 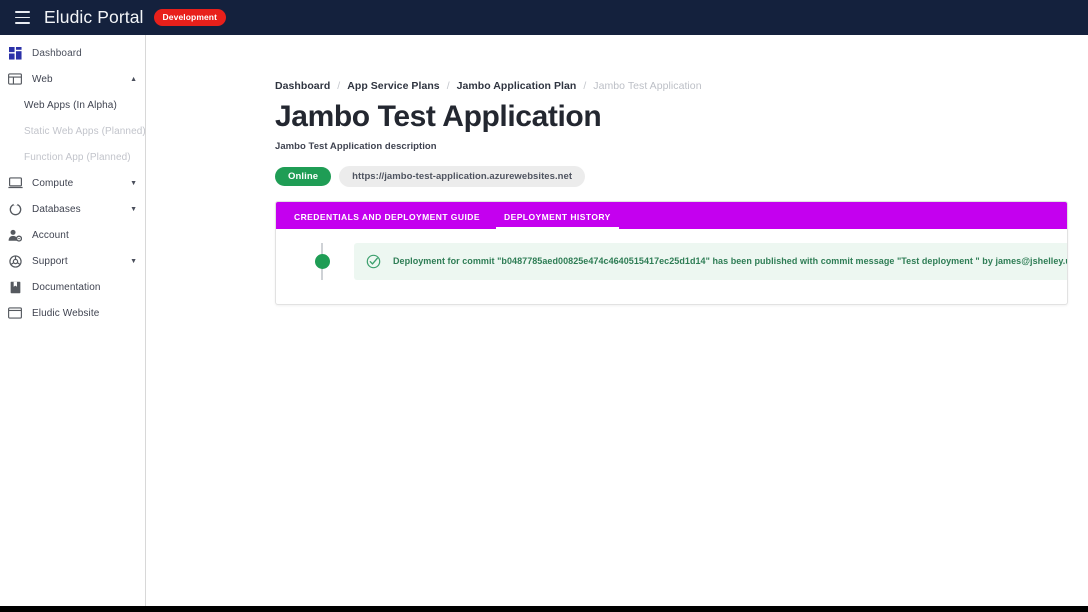 I want to click on dashboard-grid-icon, so click(x=15, y=53).